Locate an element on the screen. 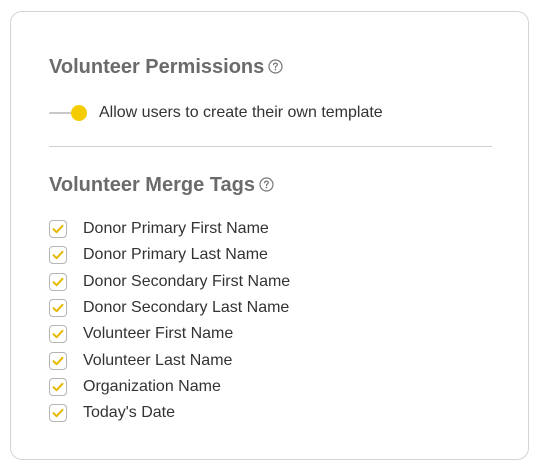  merge-tag-item: Donor Primary Last Name is located at coordinates (169, 255).